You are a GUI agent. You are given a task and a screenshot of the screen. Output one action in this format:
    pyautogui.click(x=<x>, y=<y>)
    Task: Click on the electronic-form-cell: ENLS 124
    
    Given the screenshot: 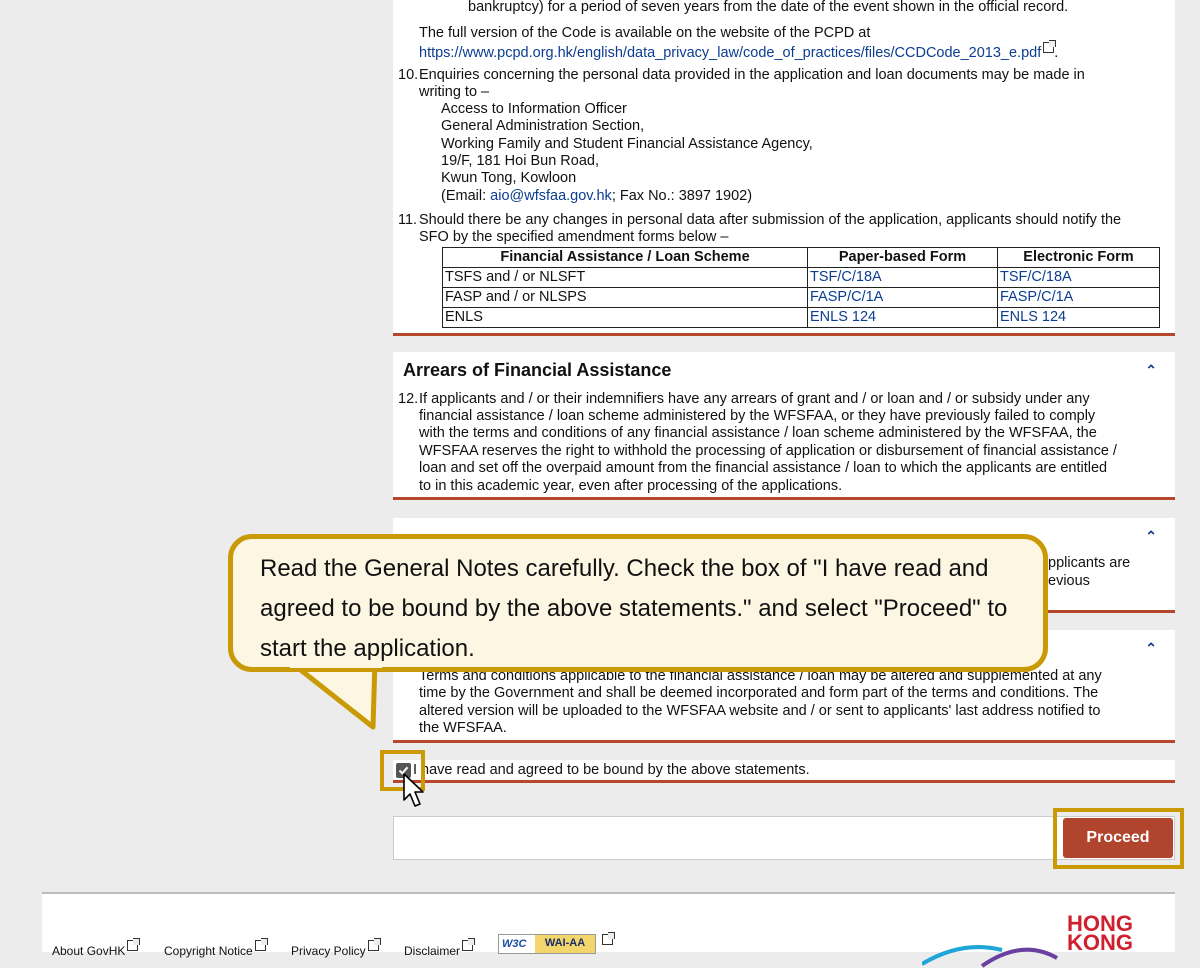 What is the action you would take?
    pyautogui.click(x=1078, y=317)
    